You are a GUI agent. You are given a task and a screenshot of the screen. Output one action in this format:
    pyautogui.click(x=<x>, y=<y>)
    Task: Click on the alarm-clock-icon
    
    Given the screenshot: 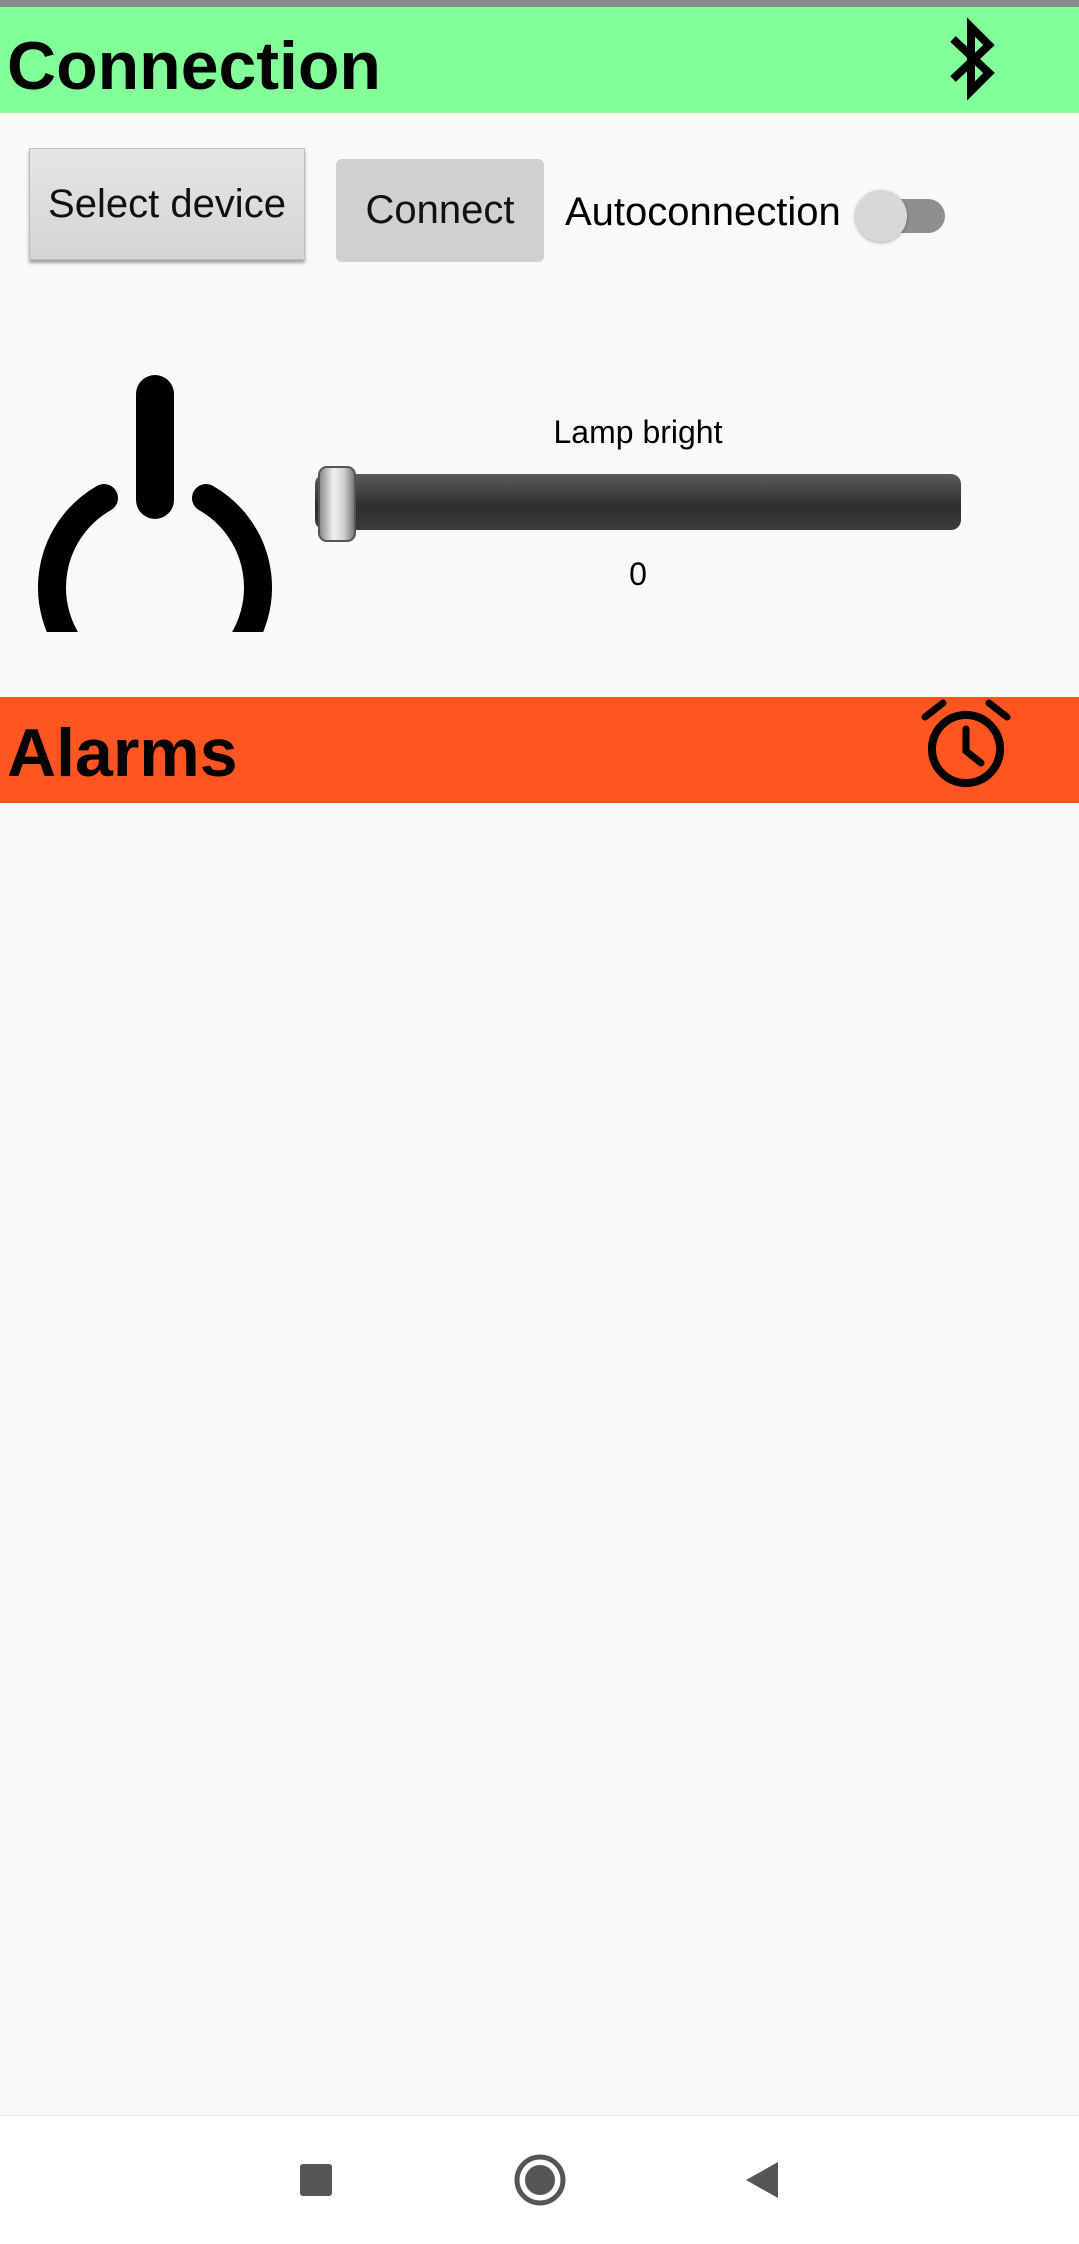 What is the action you would take?
    pyautogui.click(x=966, y=745)
    